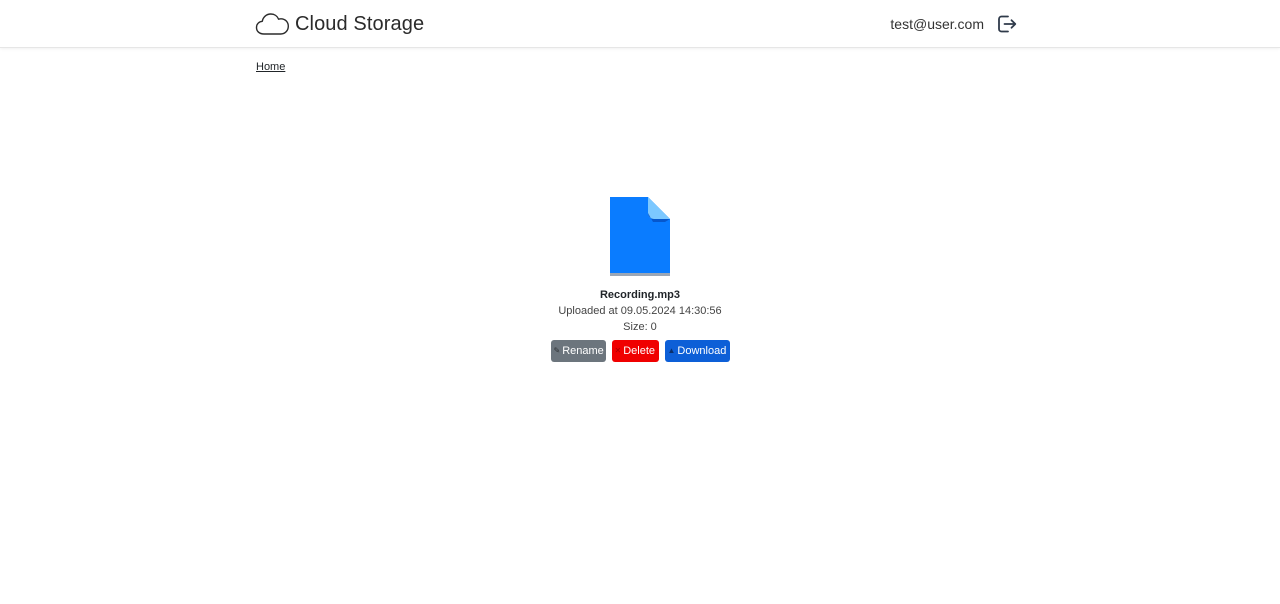  Describe the element at coordinates (640, 311) in the screenshot. I see `file-upload-date: Uploaded at 09.05.2024 14:30:56` at that location.